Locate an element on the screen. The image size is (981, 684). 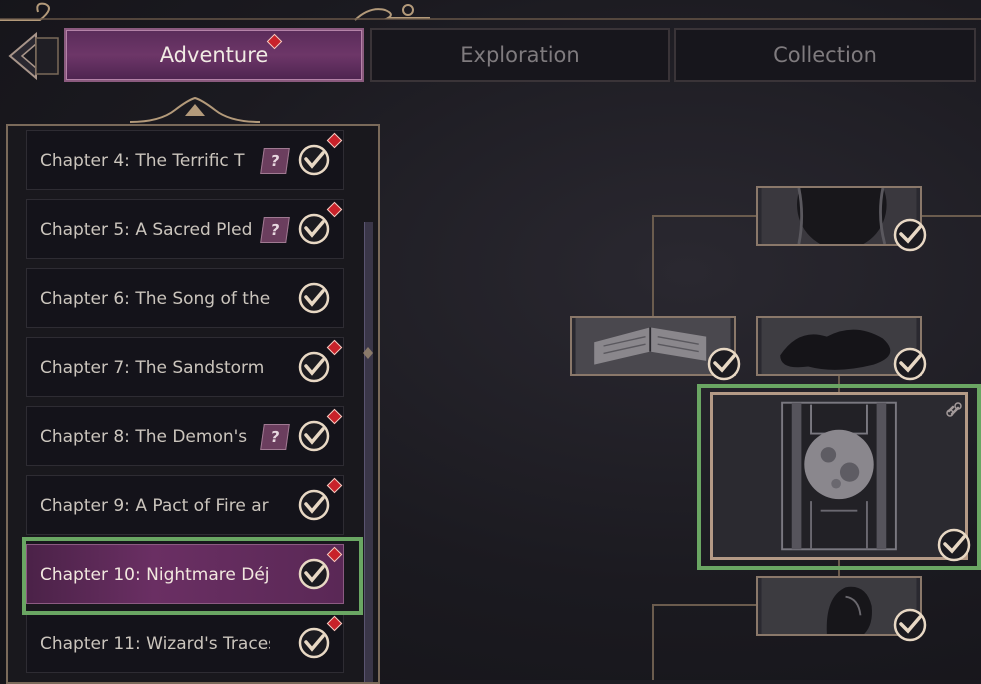
chapter-item: Chapter 5: A Sacred Pled? is located at coordinates (185, 229).